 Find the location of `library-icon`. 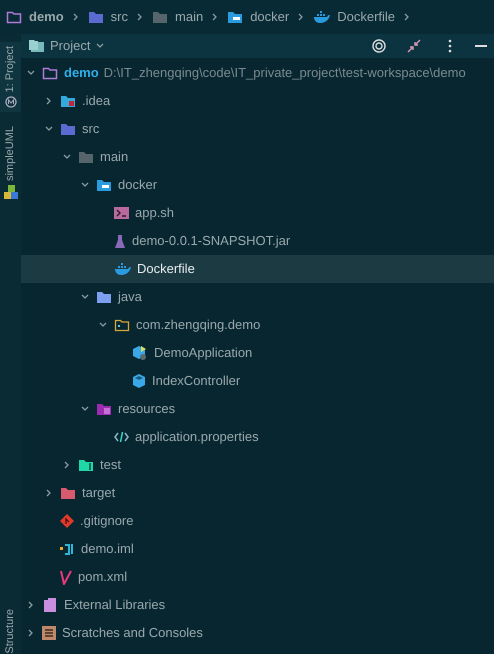

library-icon is located at coordinates (50, 605).